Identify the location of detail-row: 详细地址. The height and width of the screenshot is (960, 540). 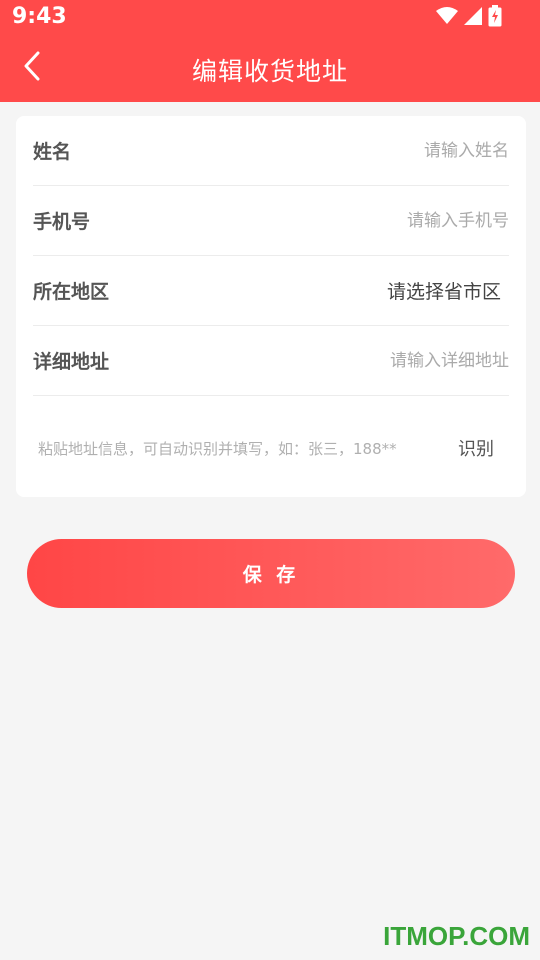
(271, 361).